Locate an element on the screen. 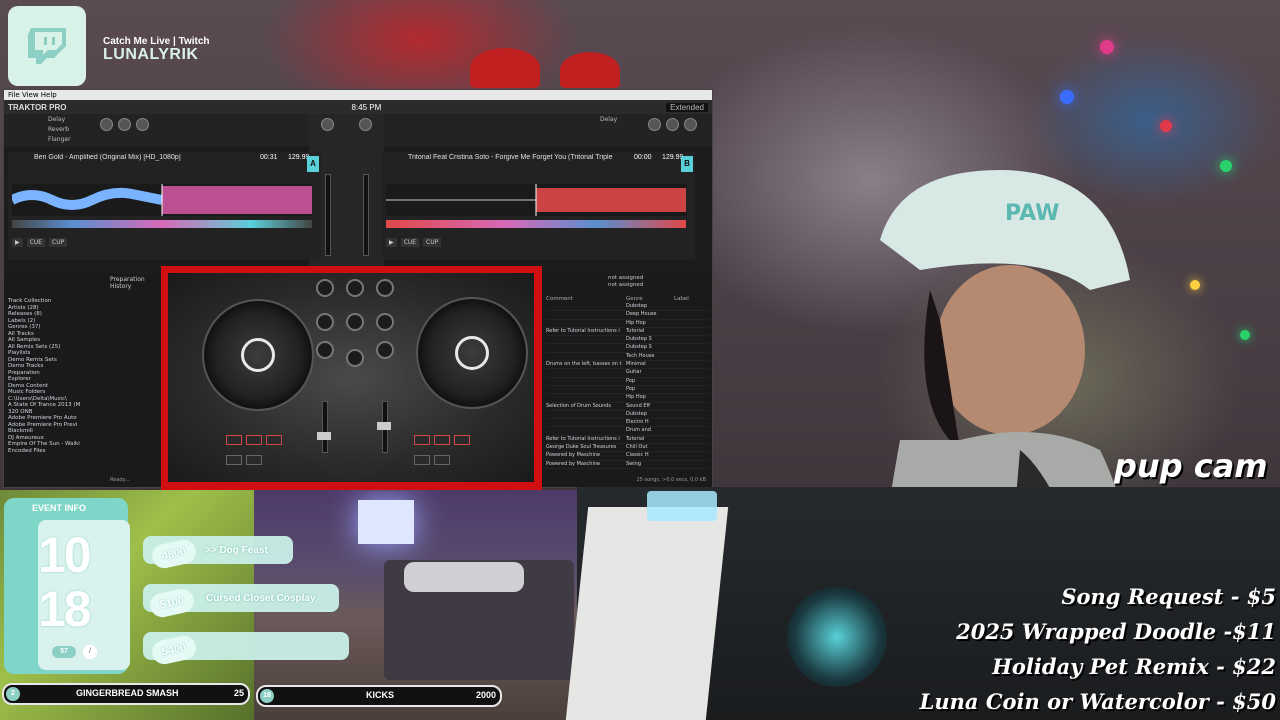 The height and width of the screenshot is (720, 1280). table-row: Guitar is located at coordinates (627, 373).